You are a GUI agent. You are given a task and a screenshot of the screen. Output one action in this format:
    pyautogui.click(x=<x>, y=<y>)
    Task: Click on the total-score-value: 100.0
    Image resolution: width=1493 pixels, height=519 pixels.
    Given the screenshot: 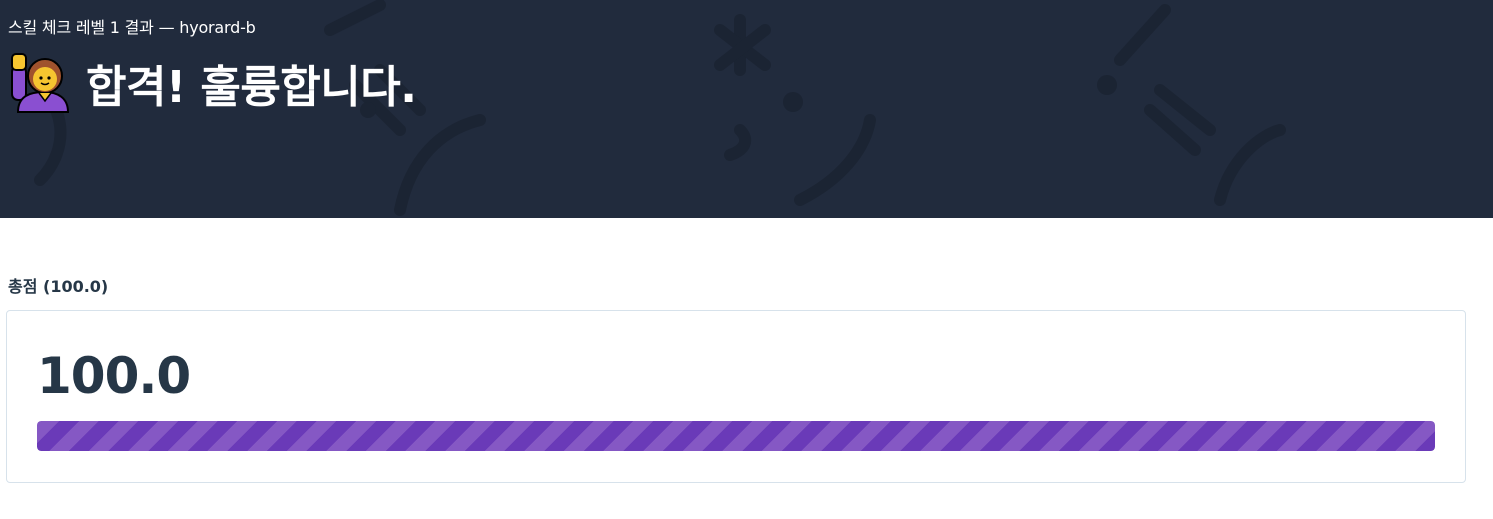 What is the action you would take?
    pyautogui.click(x=114, y=376)
    